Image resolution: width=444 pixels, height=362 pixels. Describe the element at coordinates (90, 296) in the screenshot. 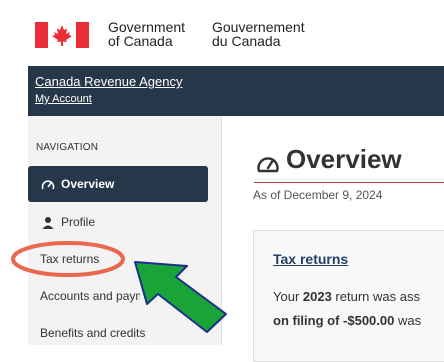

I see `sidebar-item-label: Accounts and payments` at that location.